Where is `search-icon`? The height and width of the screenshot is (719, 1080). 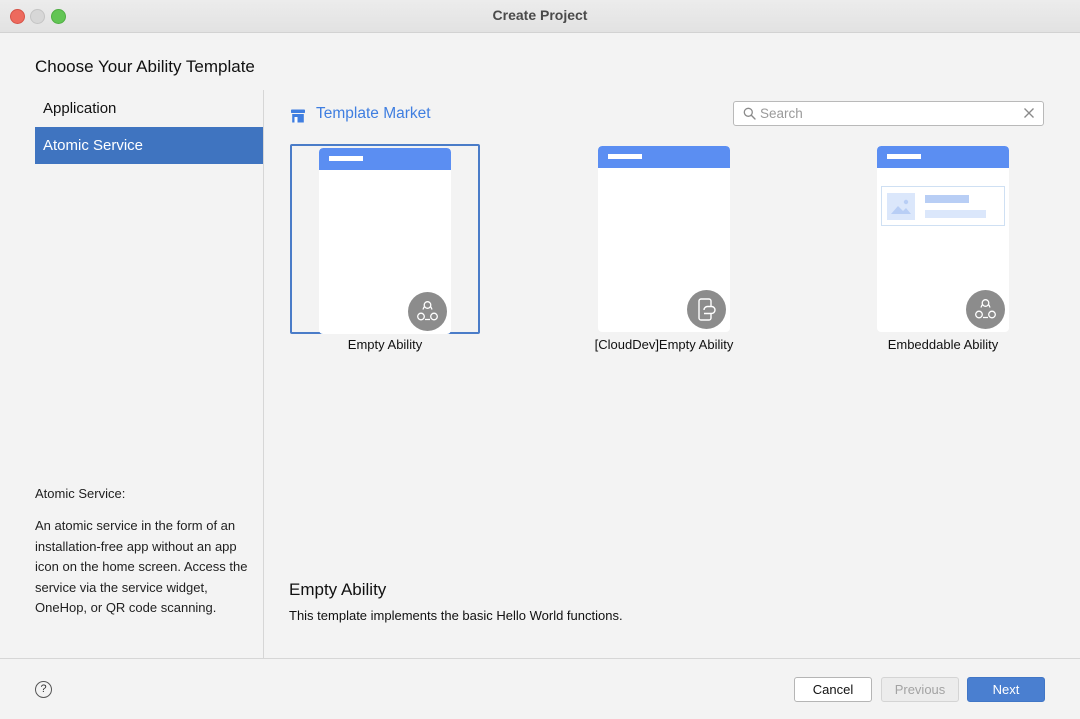
search-icon is located at coordinates (749, 113).